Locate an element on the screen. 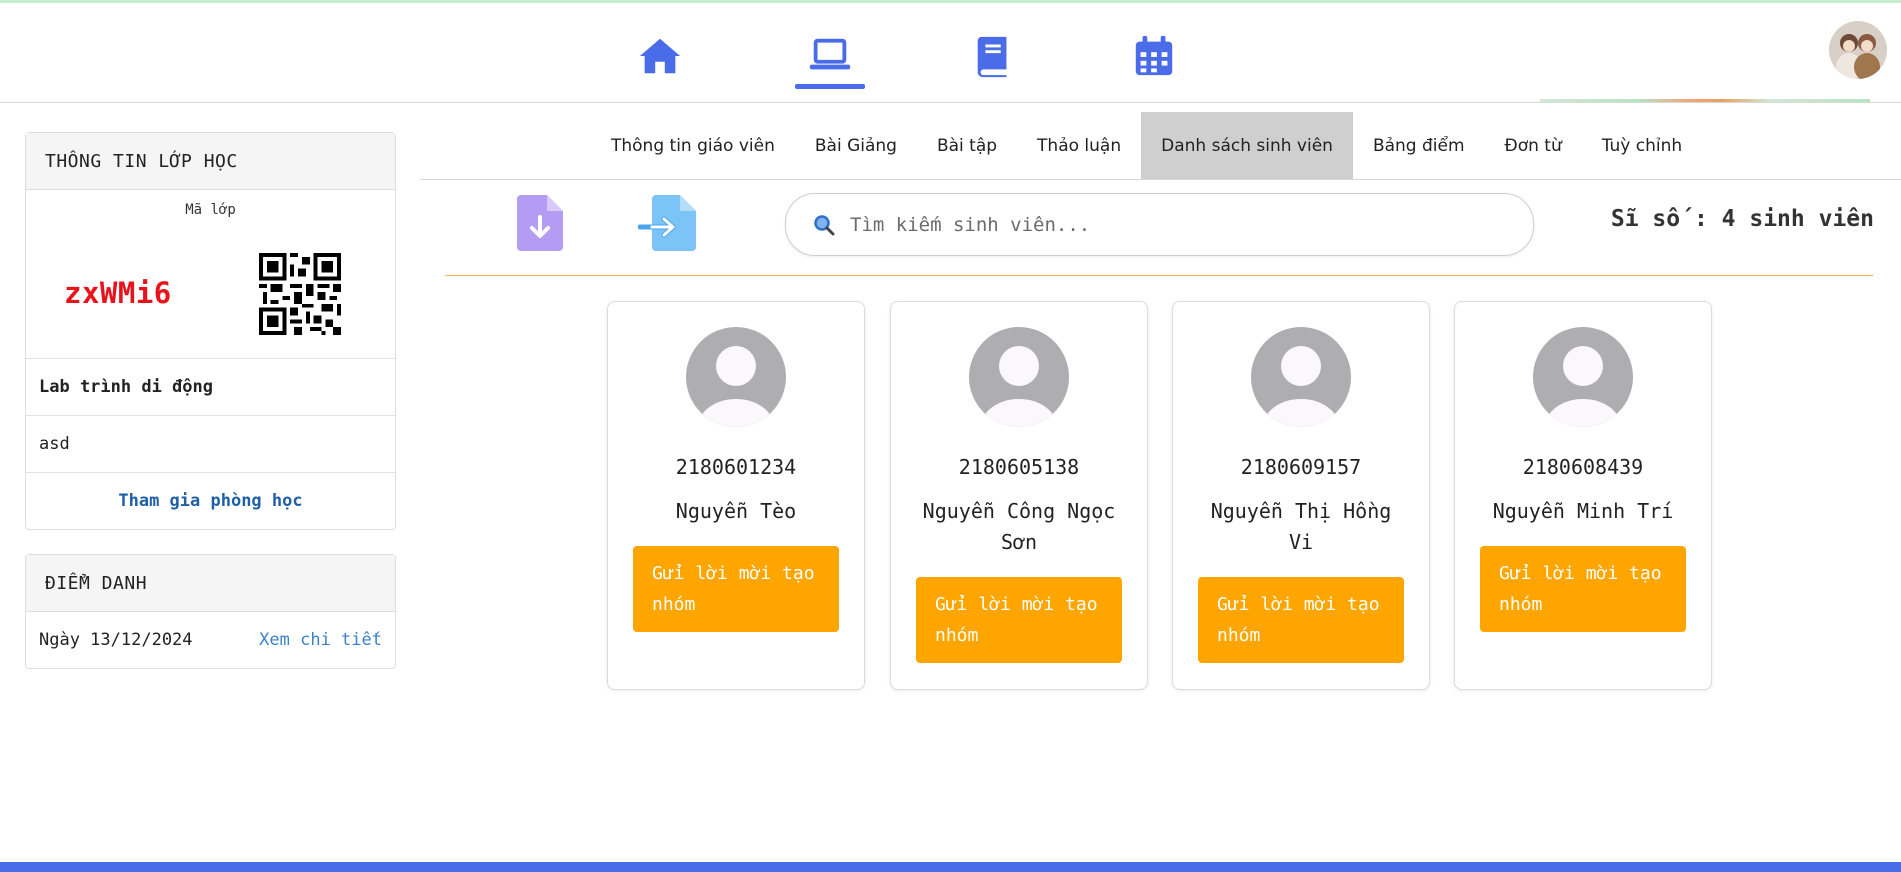 The height and width of the screenshot is (872, 1901). nav-active-indicator is located at coordinates (830, 86).